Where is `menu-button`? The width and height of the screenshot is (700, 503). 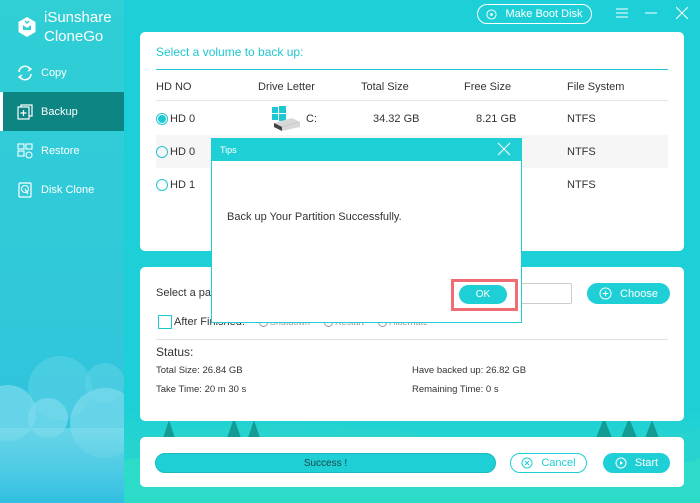
menu-button is located at coordinates (622, 13).